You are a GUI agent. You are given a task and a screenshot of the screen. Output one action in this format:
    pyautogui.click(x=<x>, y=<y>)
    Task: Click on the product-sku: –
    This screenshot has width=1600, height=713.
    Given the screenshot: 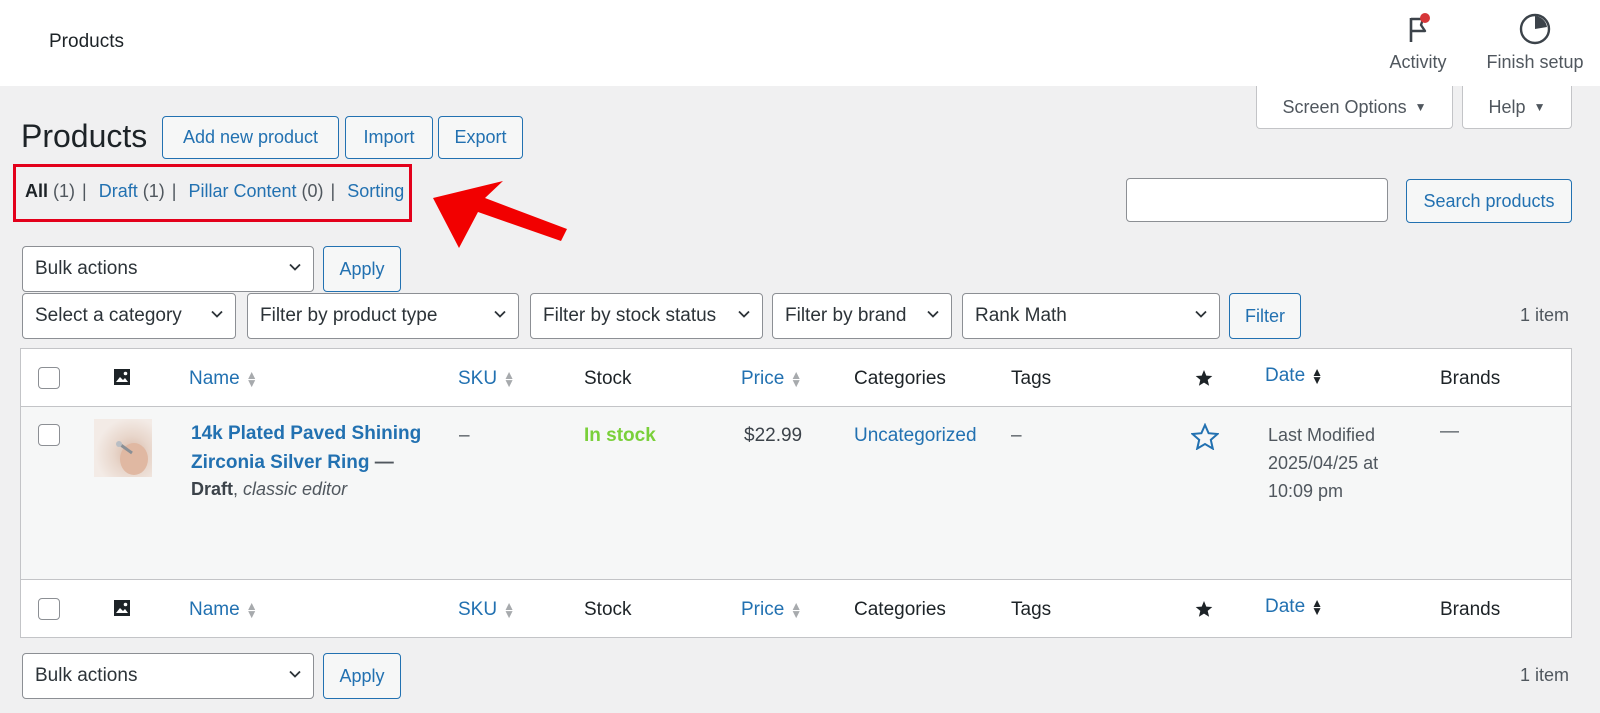 What is the action you would take?
    pyautogui.click(x=464, y=435)
    